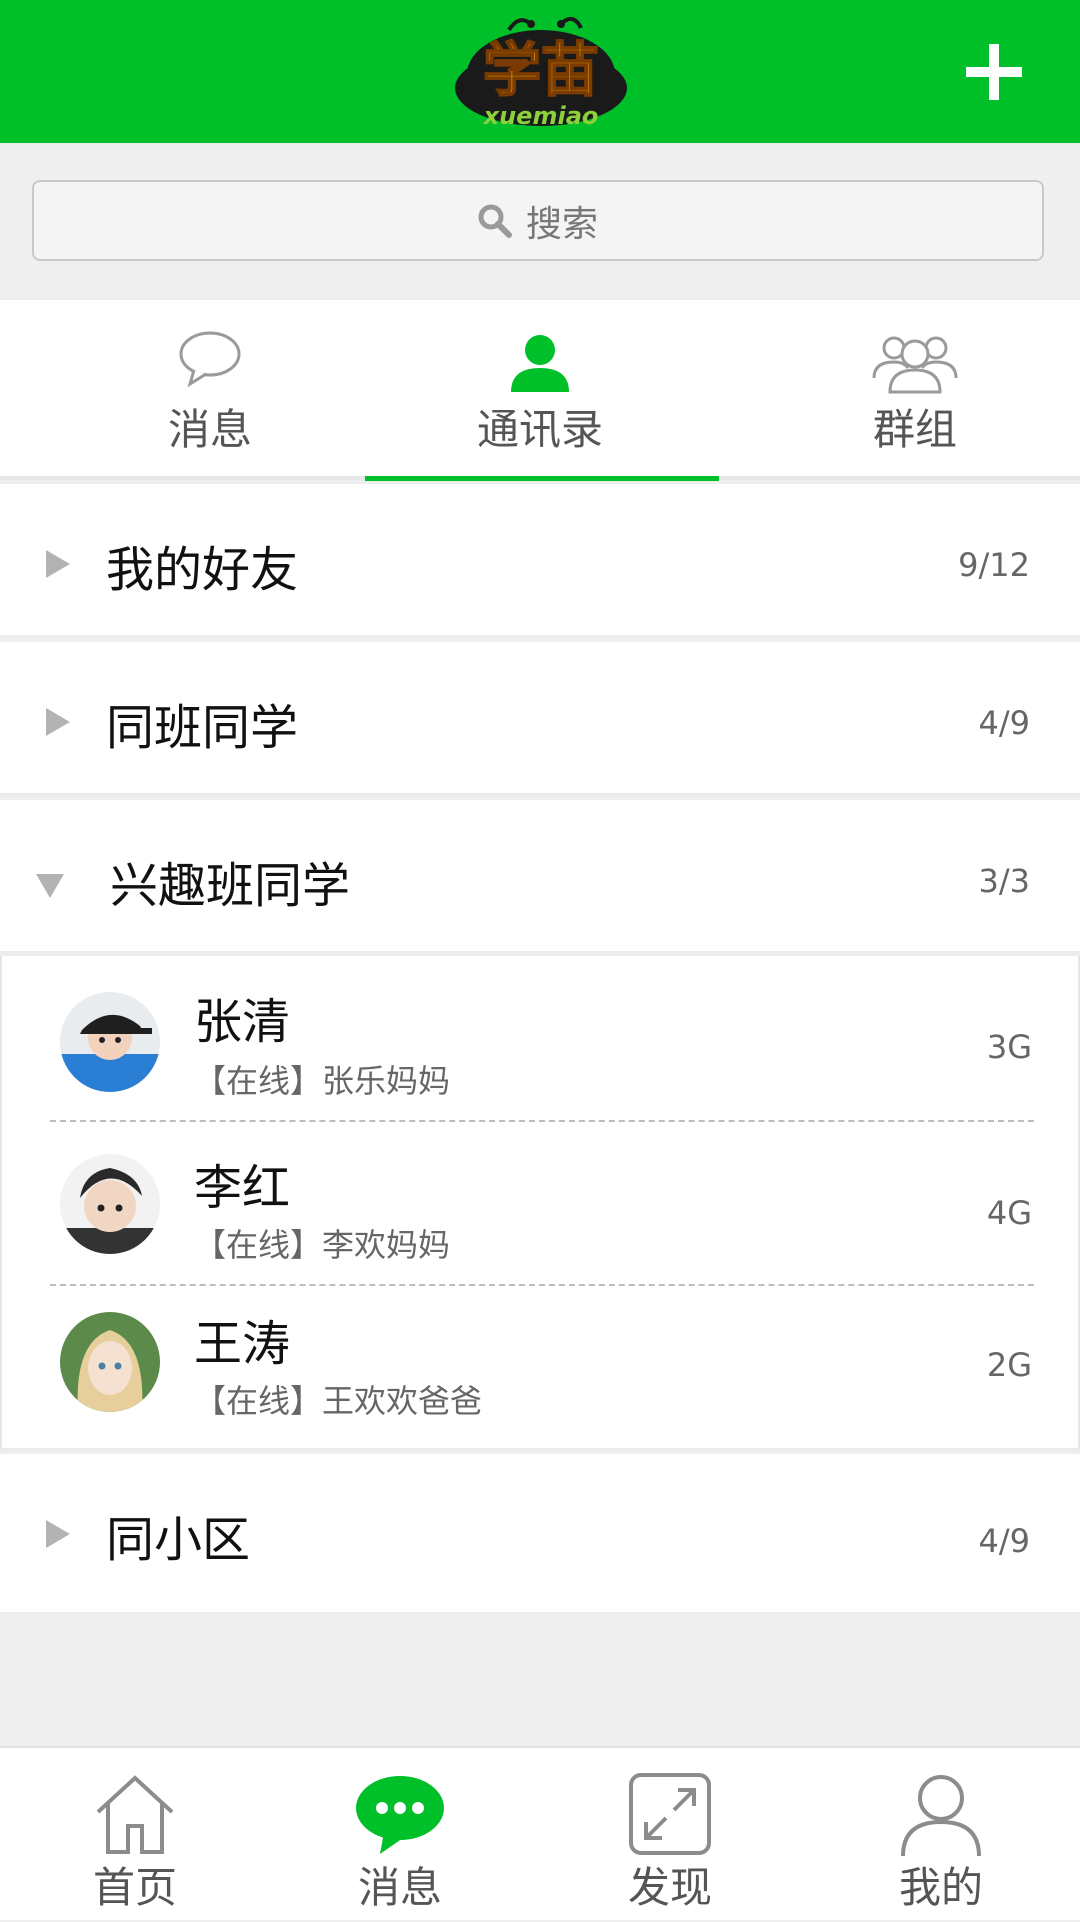  I want to click on expanded-arrow-icon, so click(50, 886).